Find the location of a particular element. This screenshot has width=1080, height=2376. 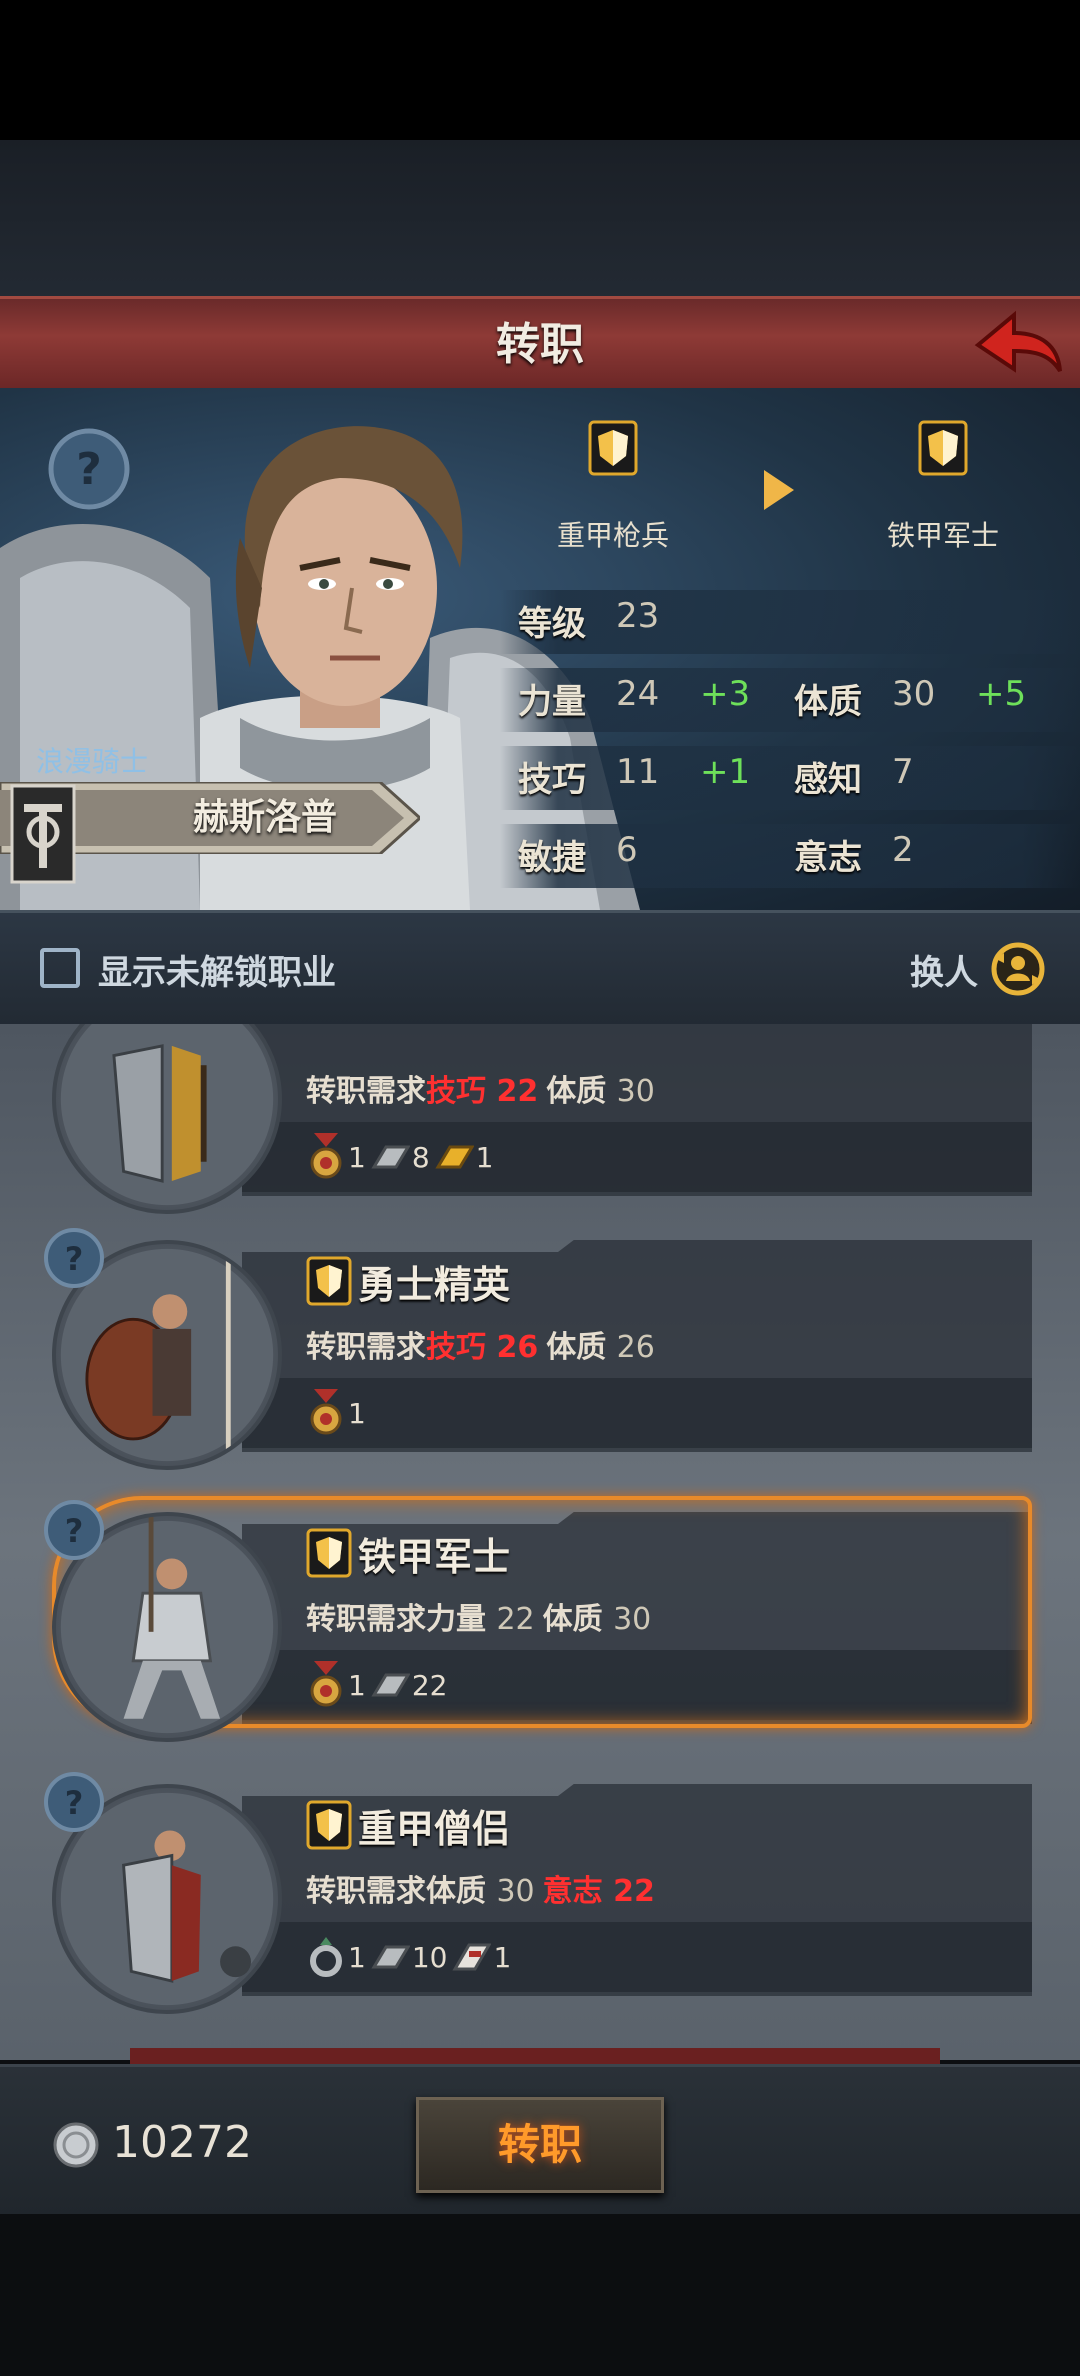

faction-emblem-icon is located at coordinates (43, 834).